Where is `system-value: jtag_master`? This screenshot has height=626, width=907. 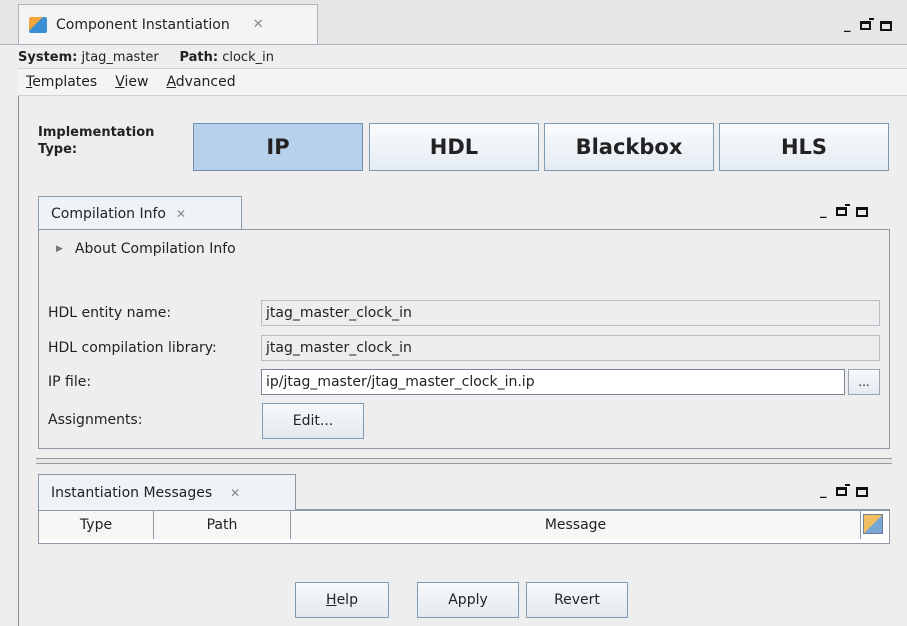
system-value: jtag_master is located at coordinates (120, 57).